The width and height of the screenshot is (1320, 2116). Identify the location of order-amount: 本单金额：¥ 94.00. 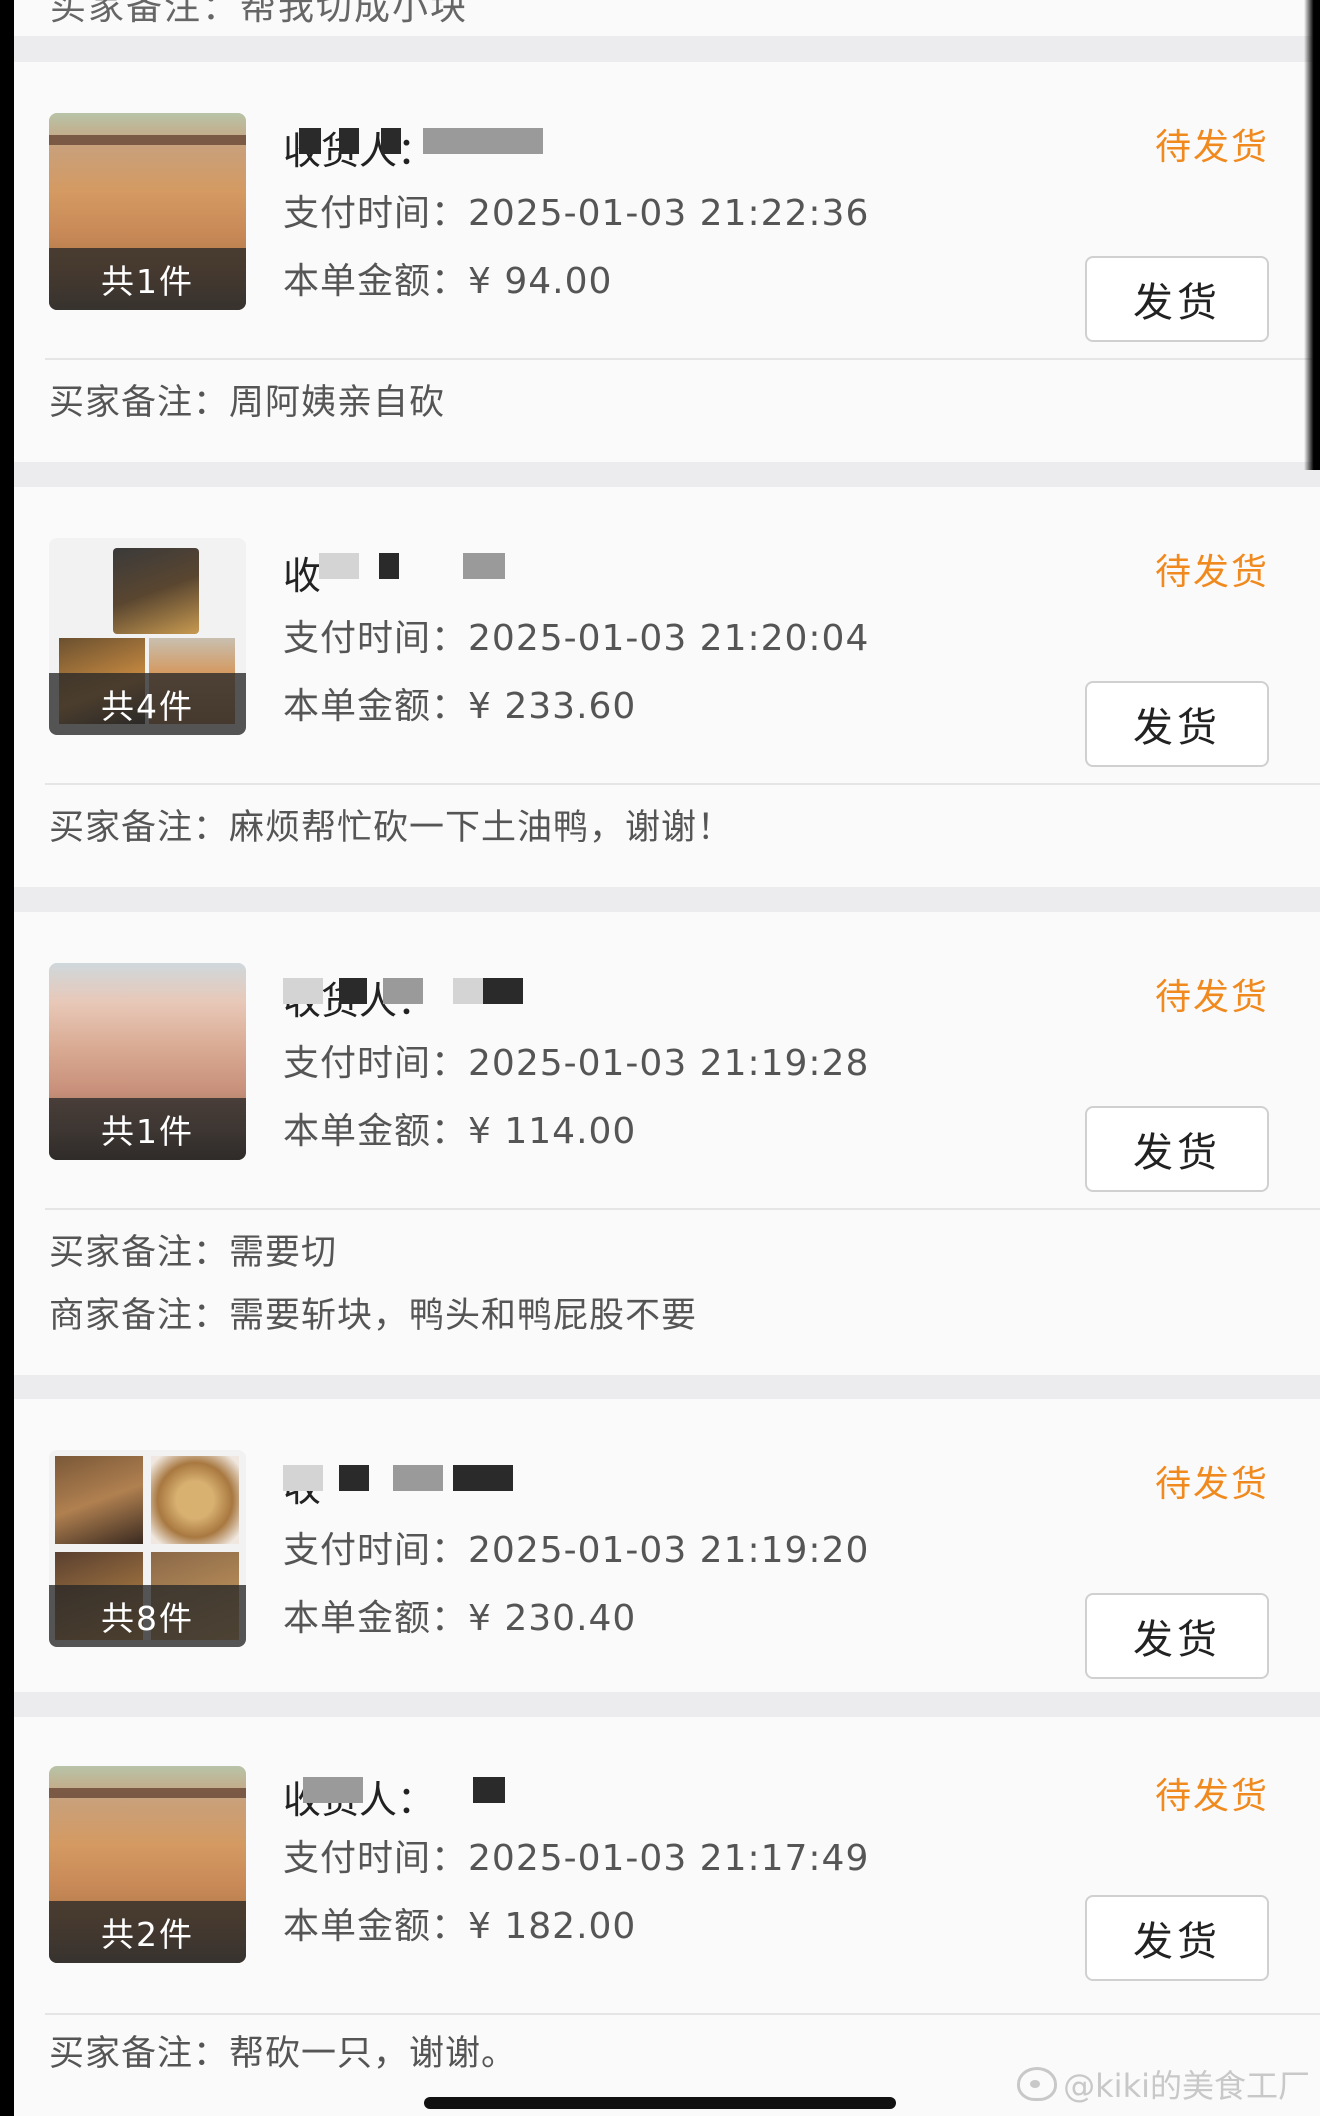
(448, 281).